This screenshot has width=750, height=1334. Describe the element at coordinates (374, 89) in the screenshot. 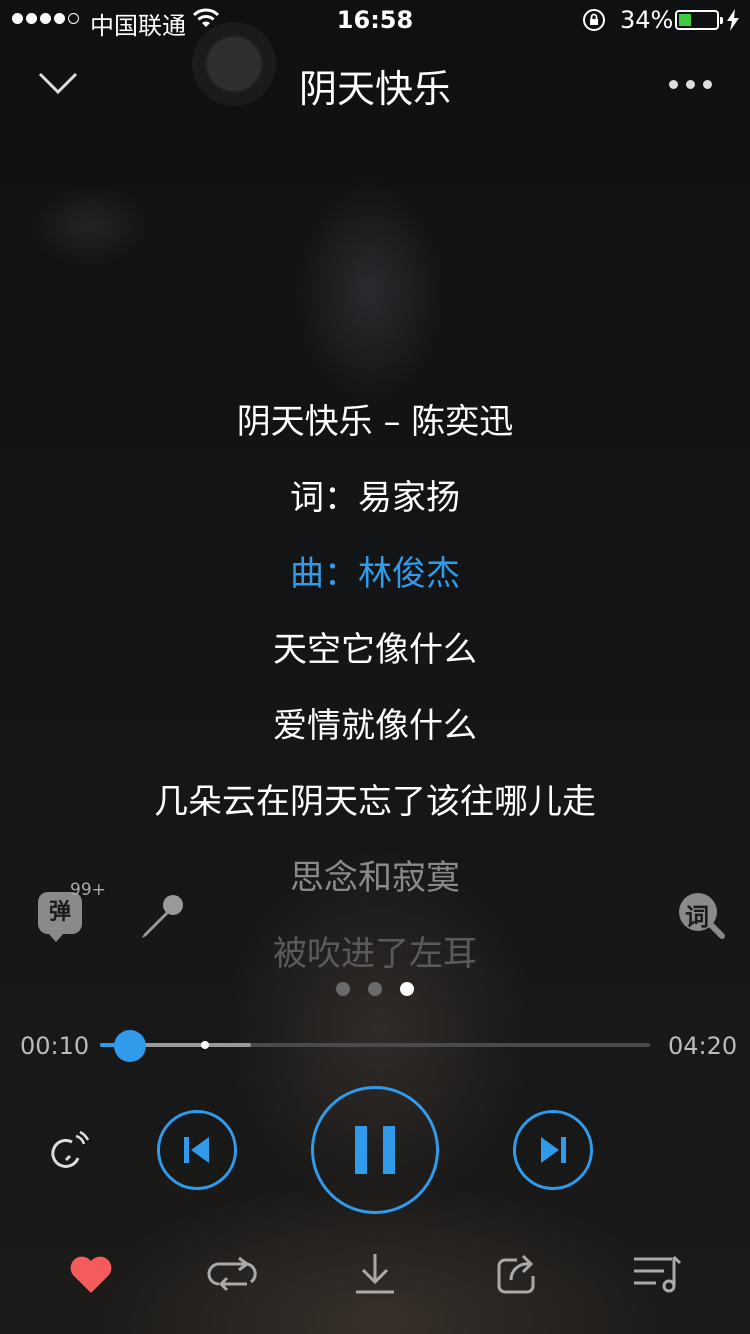

I see `page-title: 阴天快乐` at that location.